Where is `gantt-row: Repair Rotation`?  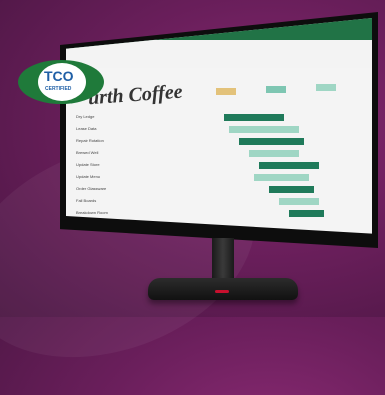 gantt-row: Repair Rotation is located at coordinates (221, 142).